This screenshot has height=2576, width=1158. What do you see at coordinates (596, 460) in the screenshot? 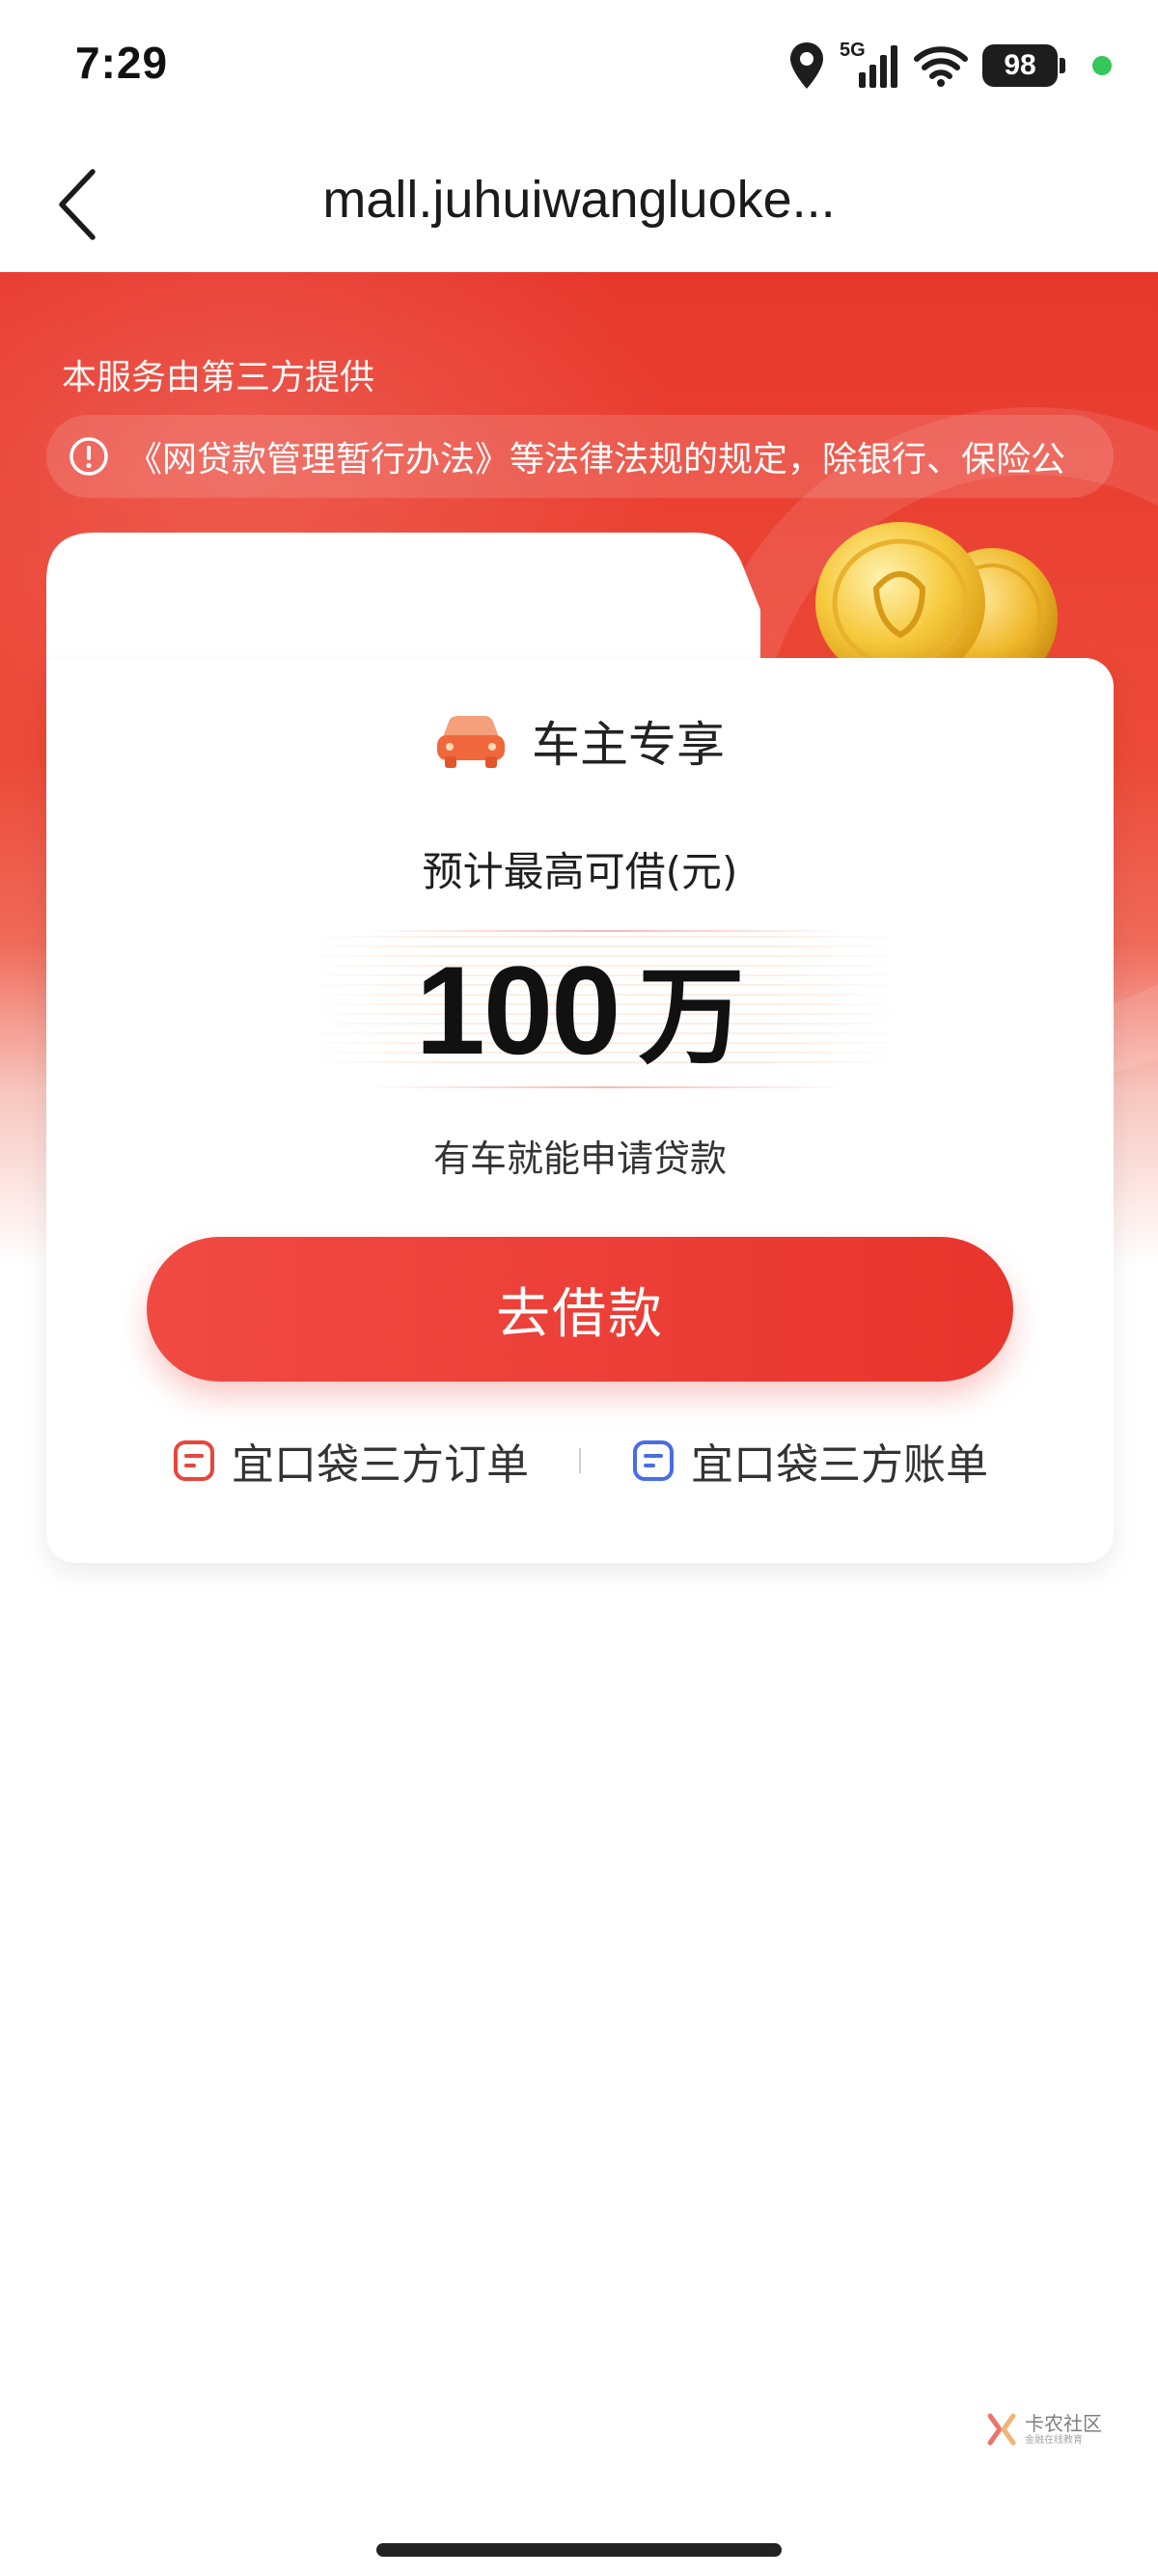
I see `notice-text: 《网贷款管理暂行办法》等法律法规的规定，除银行、保险公` at bounding box center [596, 460].